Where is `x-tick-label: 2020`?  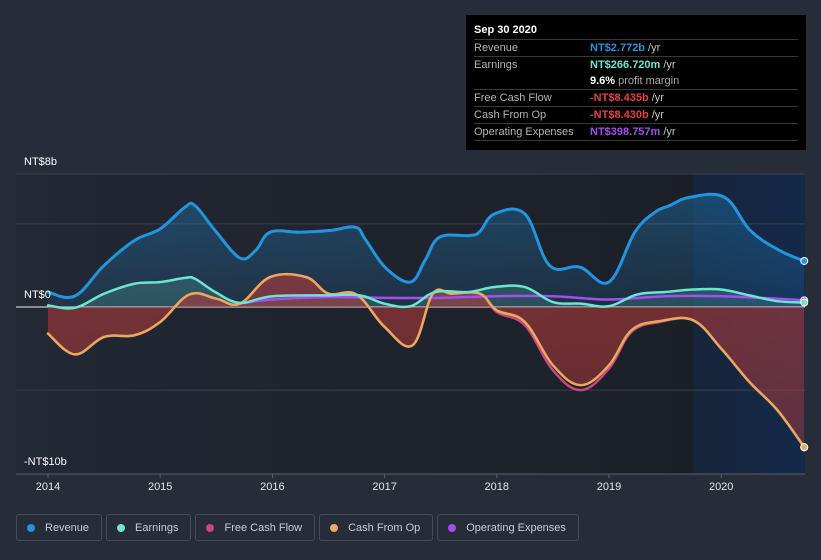 x-tick-label: 2020 is located at coordinates (721, 487).